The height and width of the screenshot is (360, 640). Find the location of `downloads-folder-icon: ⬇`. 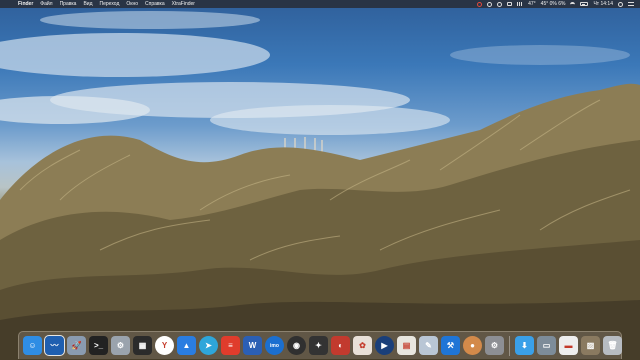

downloads-folder-icon: ⬇ is located at coordinates (524, 345).